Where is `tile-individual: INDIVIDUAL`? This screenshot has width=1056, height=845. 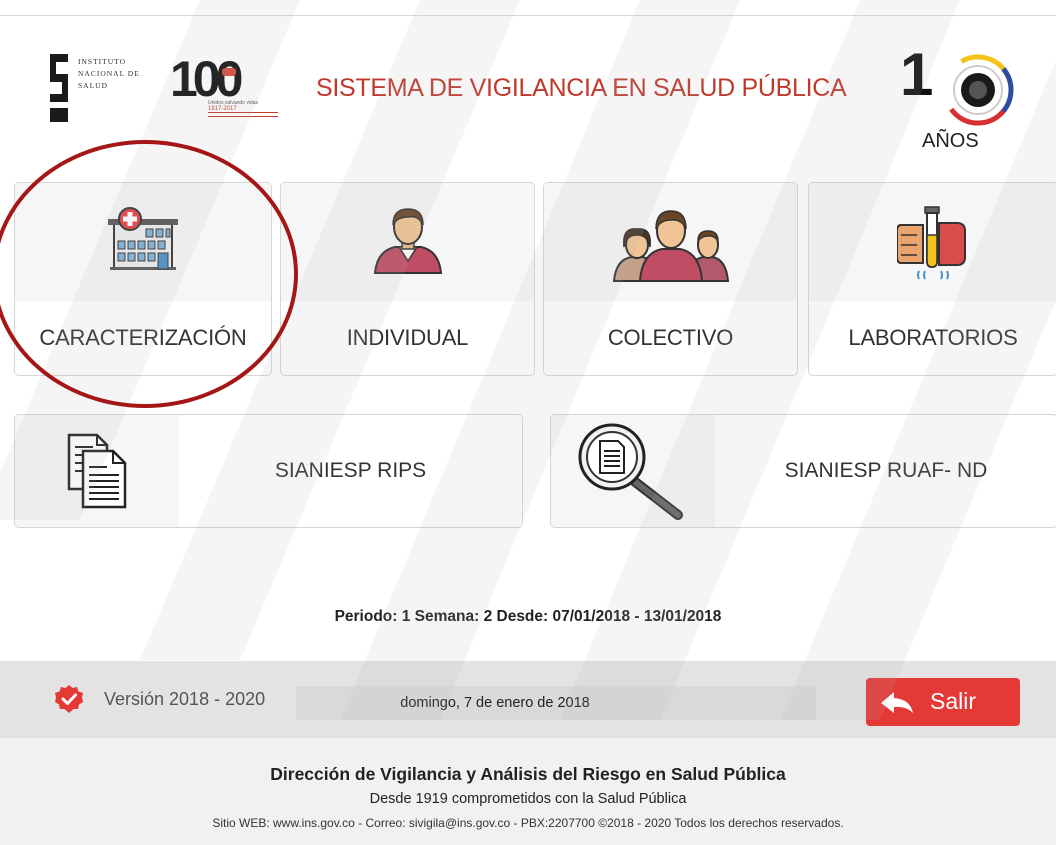 tile-individual: INDIVIDUAL is located at coordinates (407, 279).